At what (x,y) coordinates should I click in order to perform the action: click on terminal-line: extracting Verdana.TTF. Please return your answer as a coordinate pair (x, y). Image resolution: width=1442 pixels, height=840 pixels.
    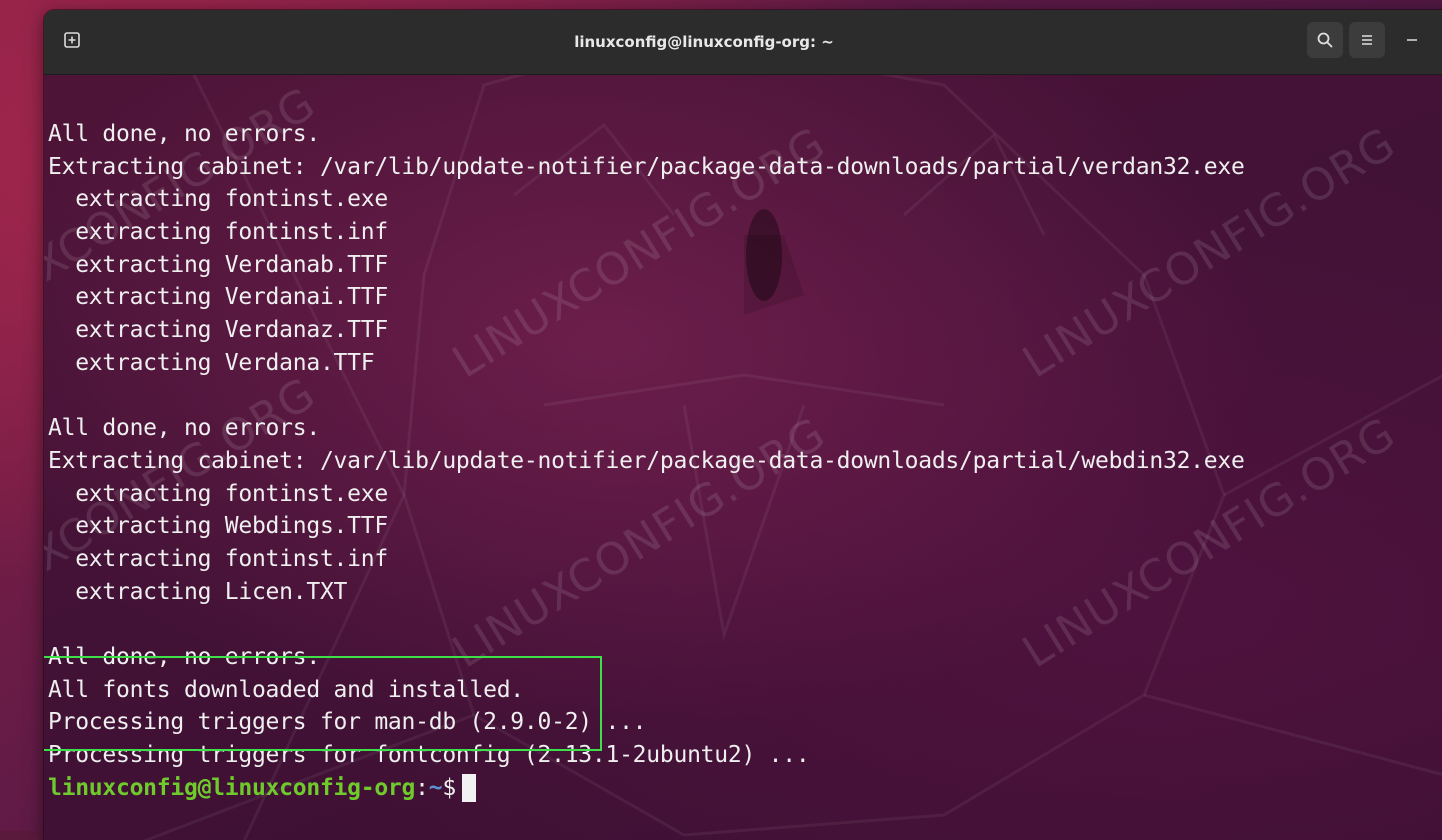
    Looking at the image, I should click on (211, 362).